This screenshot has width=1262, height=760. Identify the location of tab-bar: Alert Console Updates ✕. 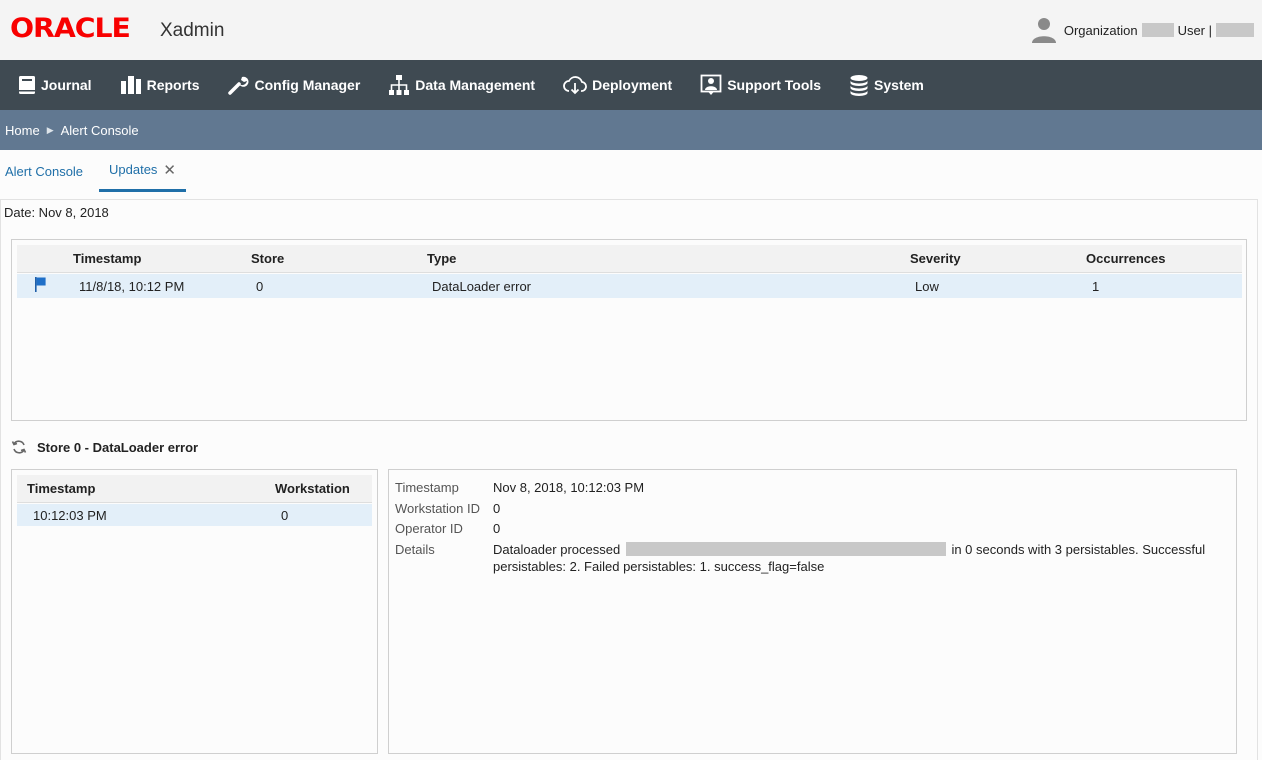
(631, 171).